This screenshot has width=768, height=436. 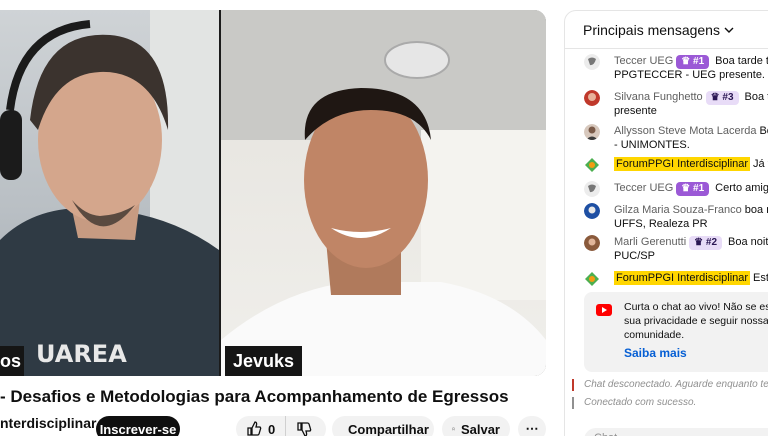 What do you see at coordinates (678, 210) in the screenshot?
I see `message-author: Gilza Maria Souza-Franco` at bounding box center [678, 210].